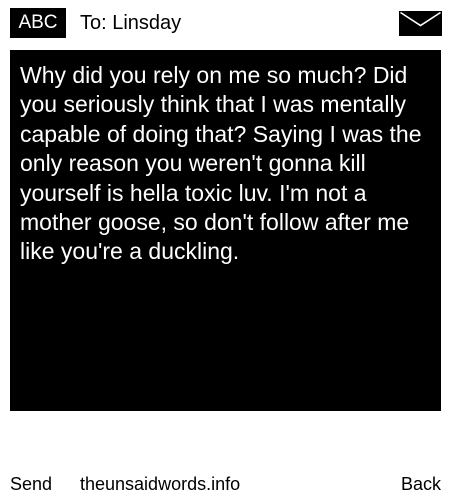 The image size is (450, 500). What do you see at coordinates (225, 22) in the screenshot?
I see `compose-header: ABC To: Linsday` at bounding box center [225, 22].